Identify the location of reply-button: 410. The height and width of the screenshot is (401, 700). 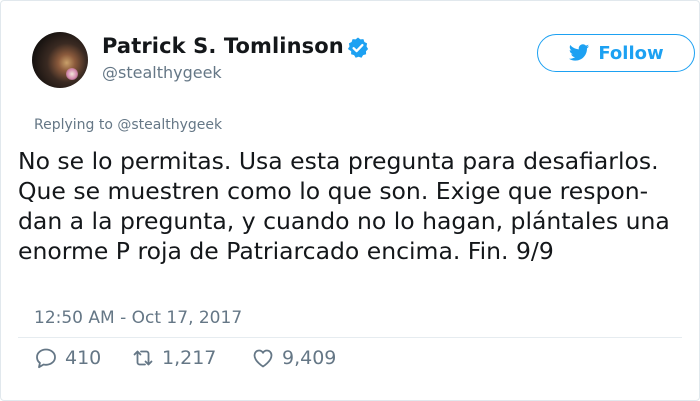
(67, 358).